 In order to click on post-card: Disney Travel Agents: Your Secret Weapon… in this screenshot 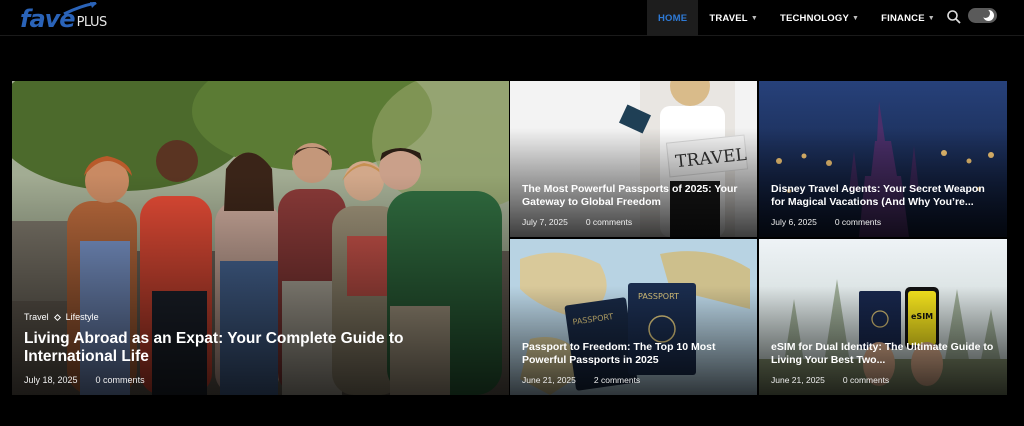, I will do `click(883, 159)`.